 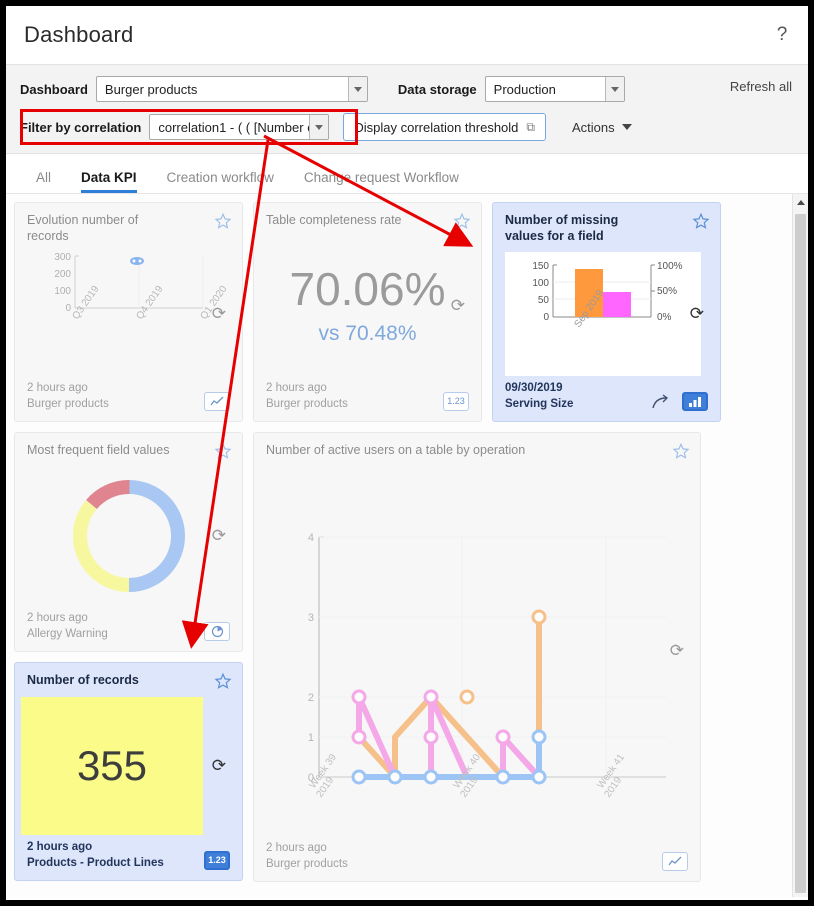 I want to click on vertical-scrollbar, so click(x=800, y=545).